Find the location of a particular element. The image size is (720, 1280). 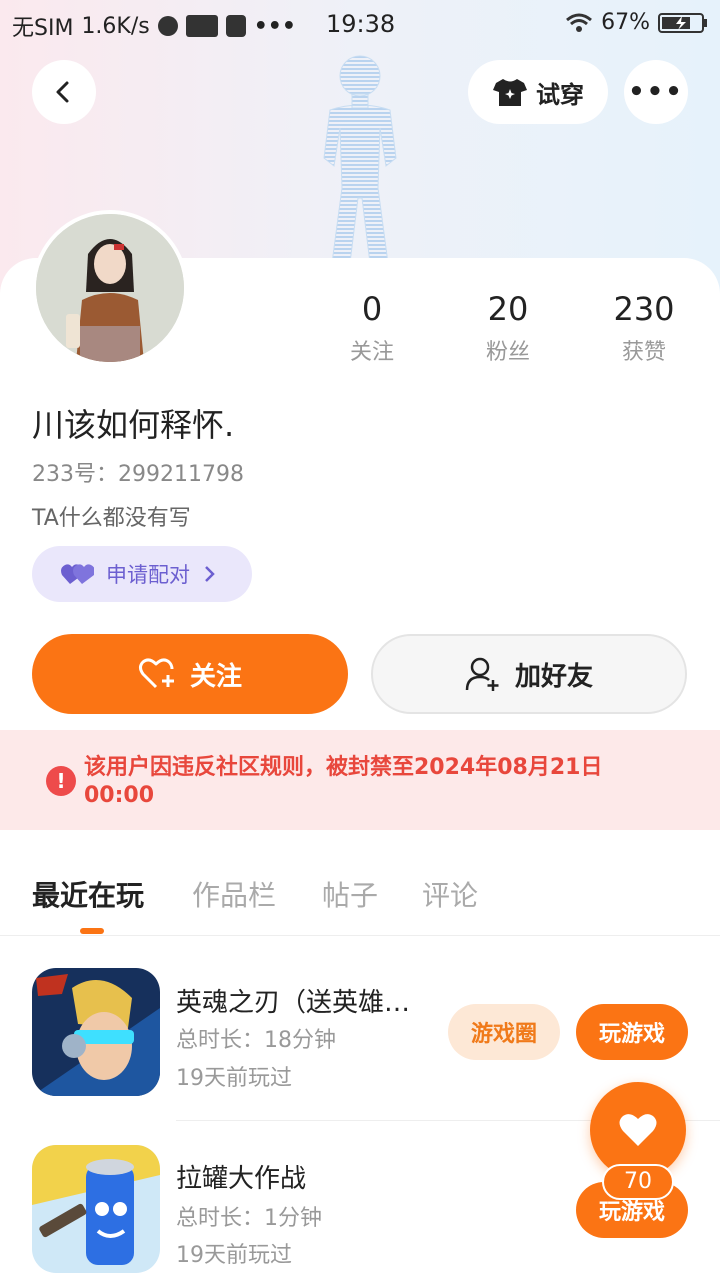

carrier-text: 无SIM is located at coordinates (43, 28).